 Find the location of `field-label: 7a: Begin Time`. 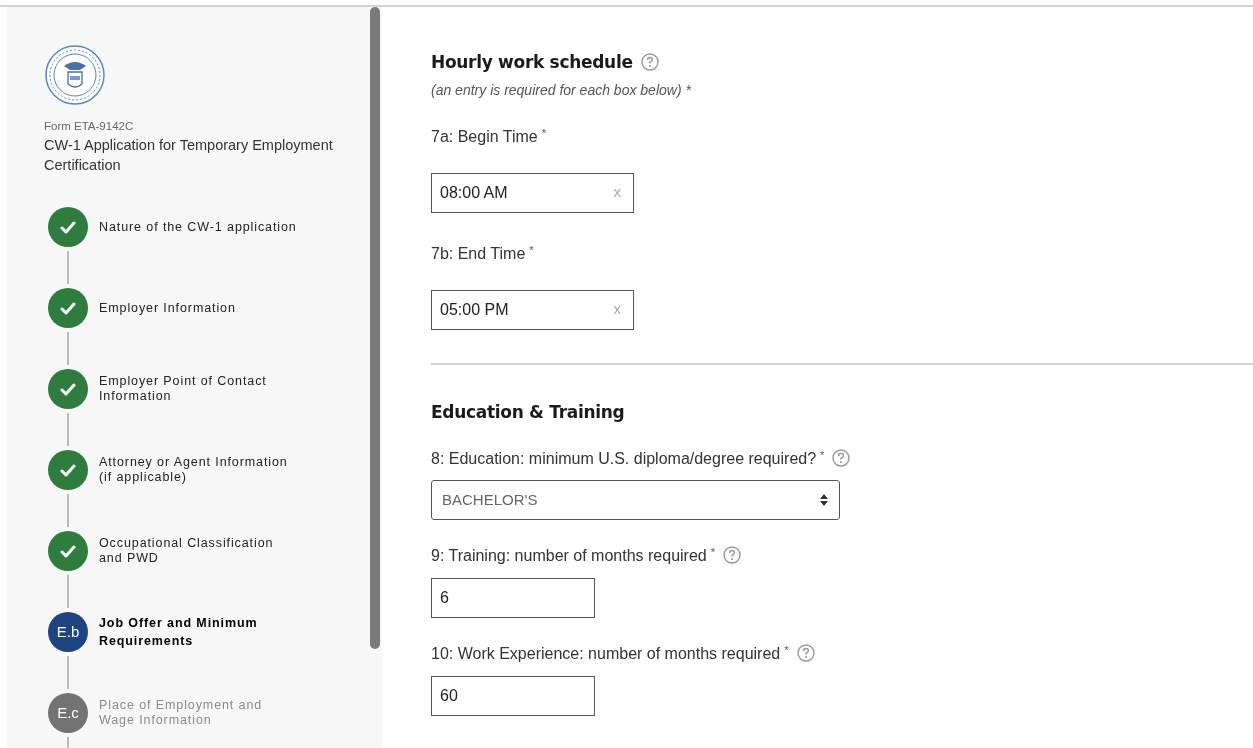

field-label: 7a: Begin Time is located at coordinates (484, 136).